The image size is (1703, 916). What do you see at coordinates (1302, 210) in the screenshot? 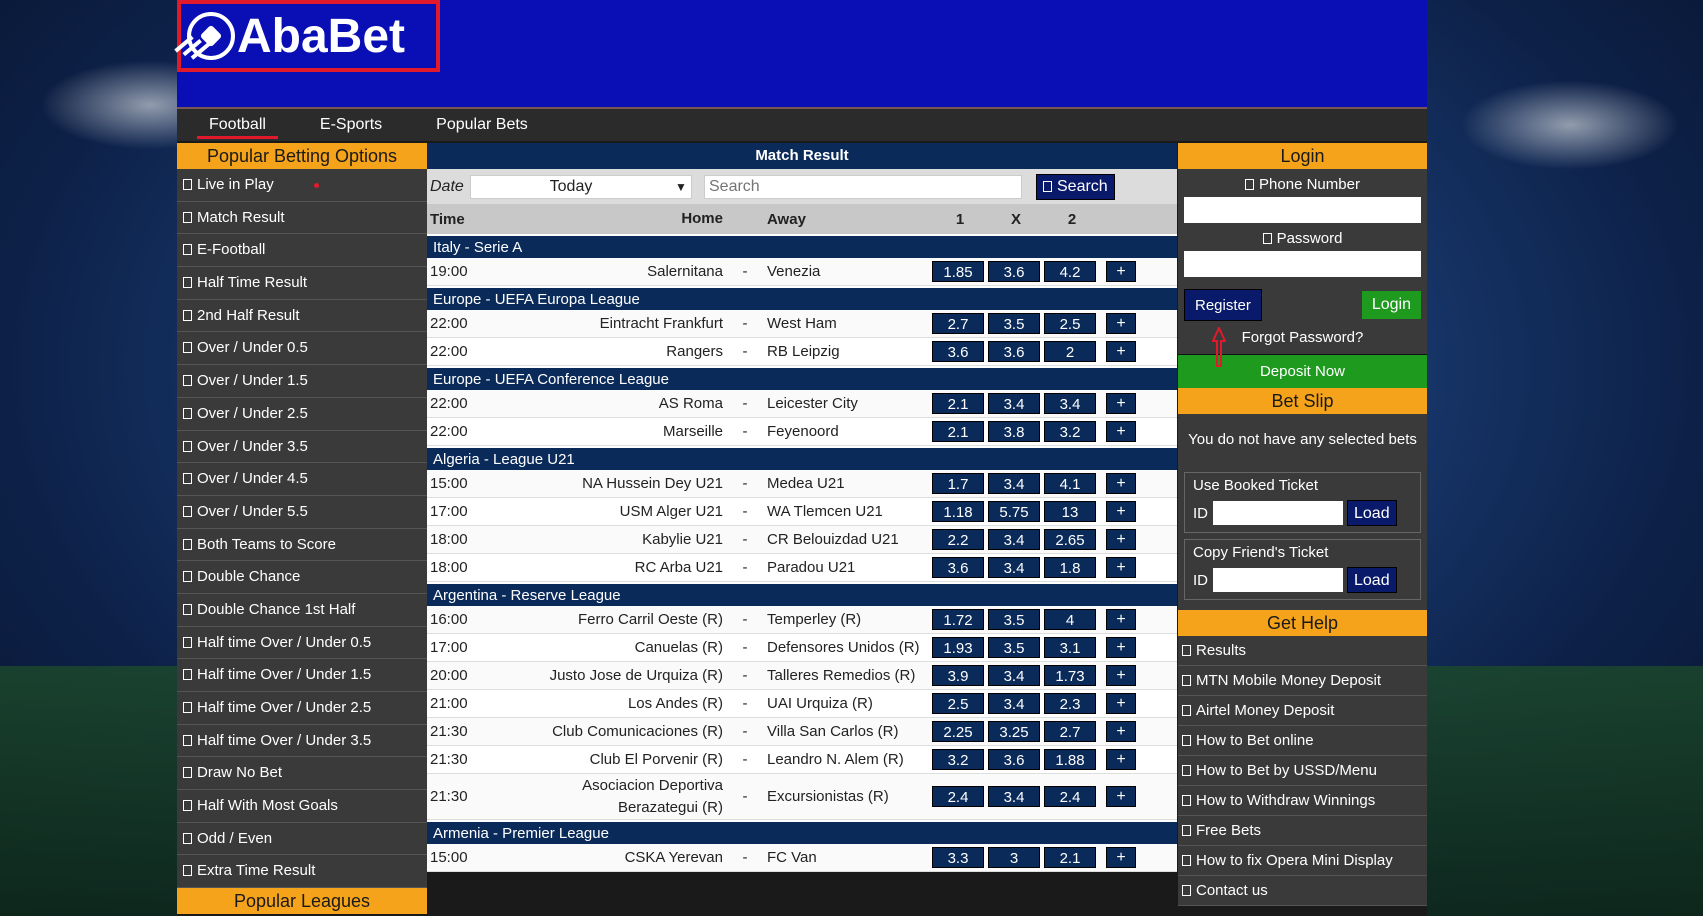
I see `phone-field` at bounding box center [1302, 210].